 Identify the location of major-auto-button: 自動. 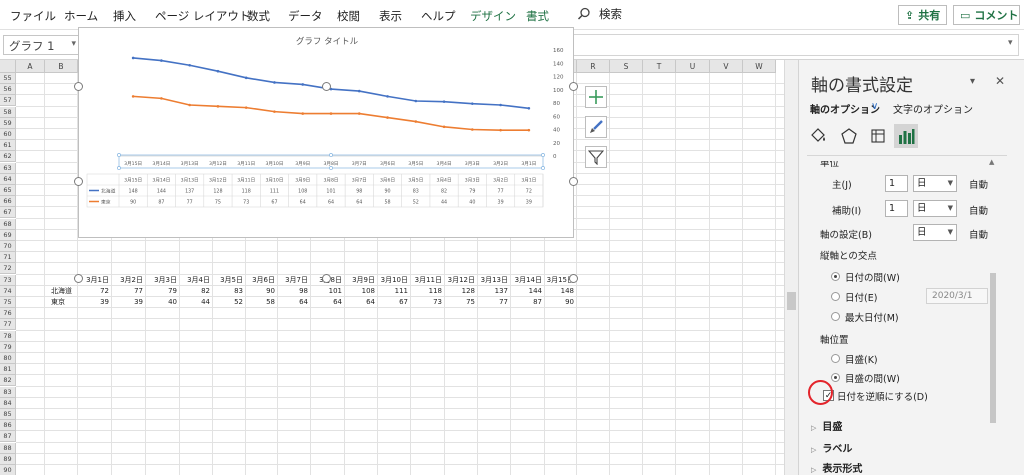
(978, 184).